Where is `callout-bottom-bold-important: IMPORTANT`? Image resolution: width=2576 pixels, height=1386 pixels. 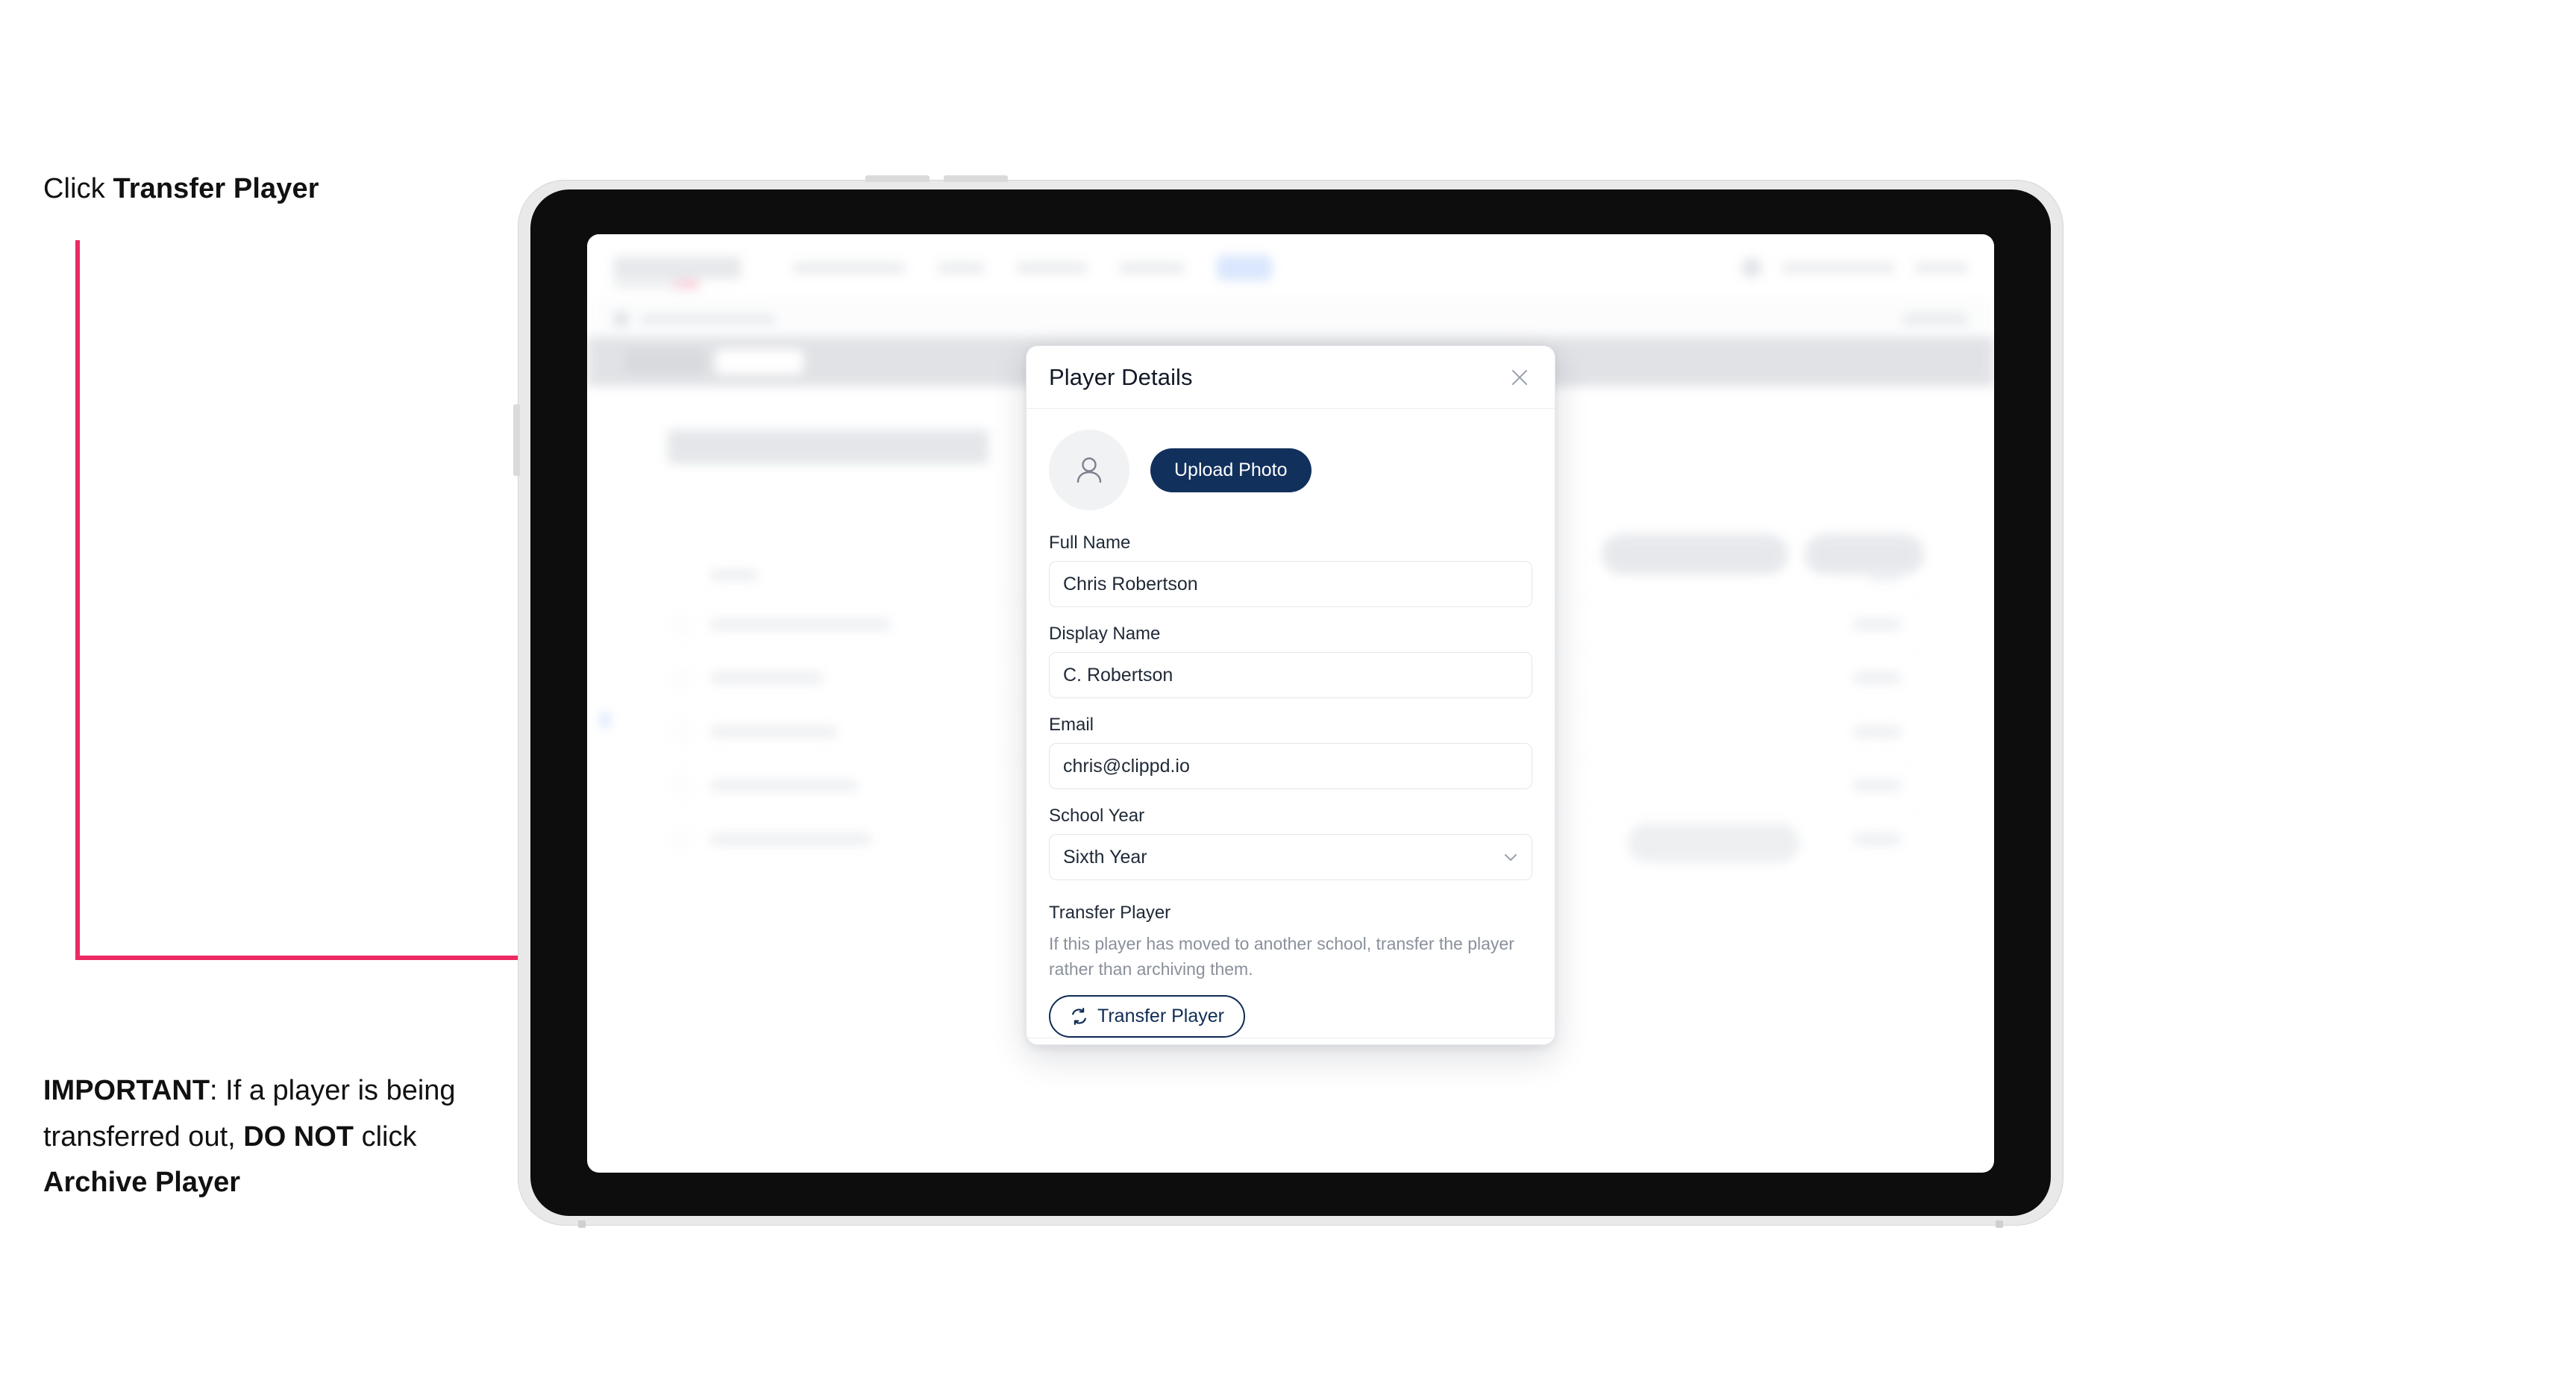
callout-bottom-bold-important: IMPORTANT is located at coordinates (126, 1090).